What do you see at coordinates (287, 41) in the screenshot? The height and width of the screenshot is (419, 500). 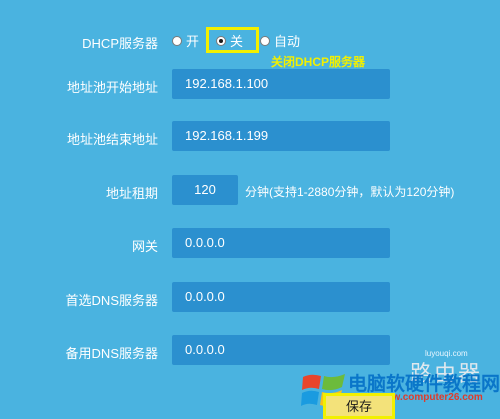 I see `radio-auto-label: 自动` at bounding box center [287, 41].